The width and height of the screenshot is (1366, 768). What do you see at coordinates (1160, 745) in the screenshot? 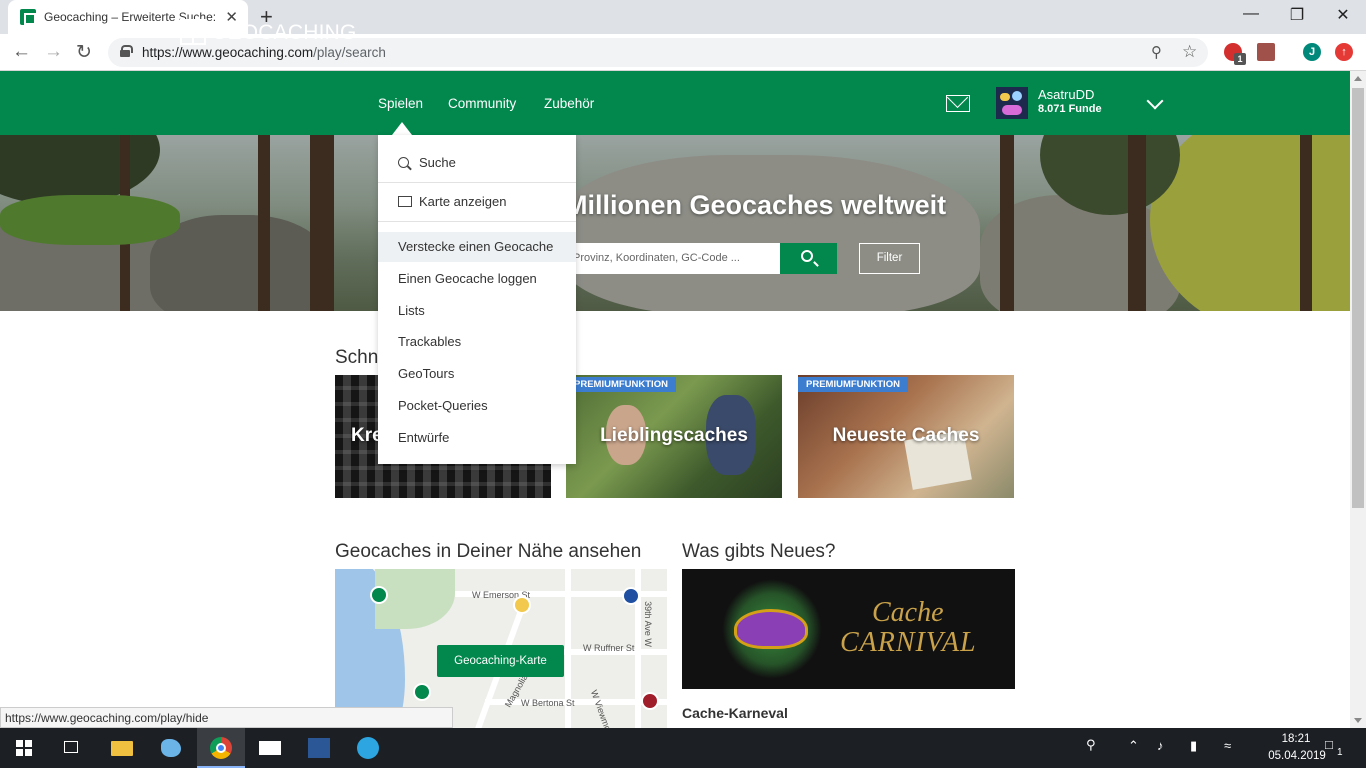
I see `volume-icon: ♪` at bounding box center [1160, 745].